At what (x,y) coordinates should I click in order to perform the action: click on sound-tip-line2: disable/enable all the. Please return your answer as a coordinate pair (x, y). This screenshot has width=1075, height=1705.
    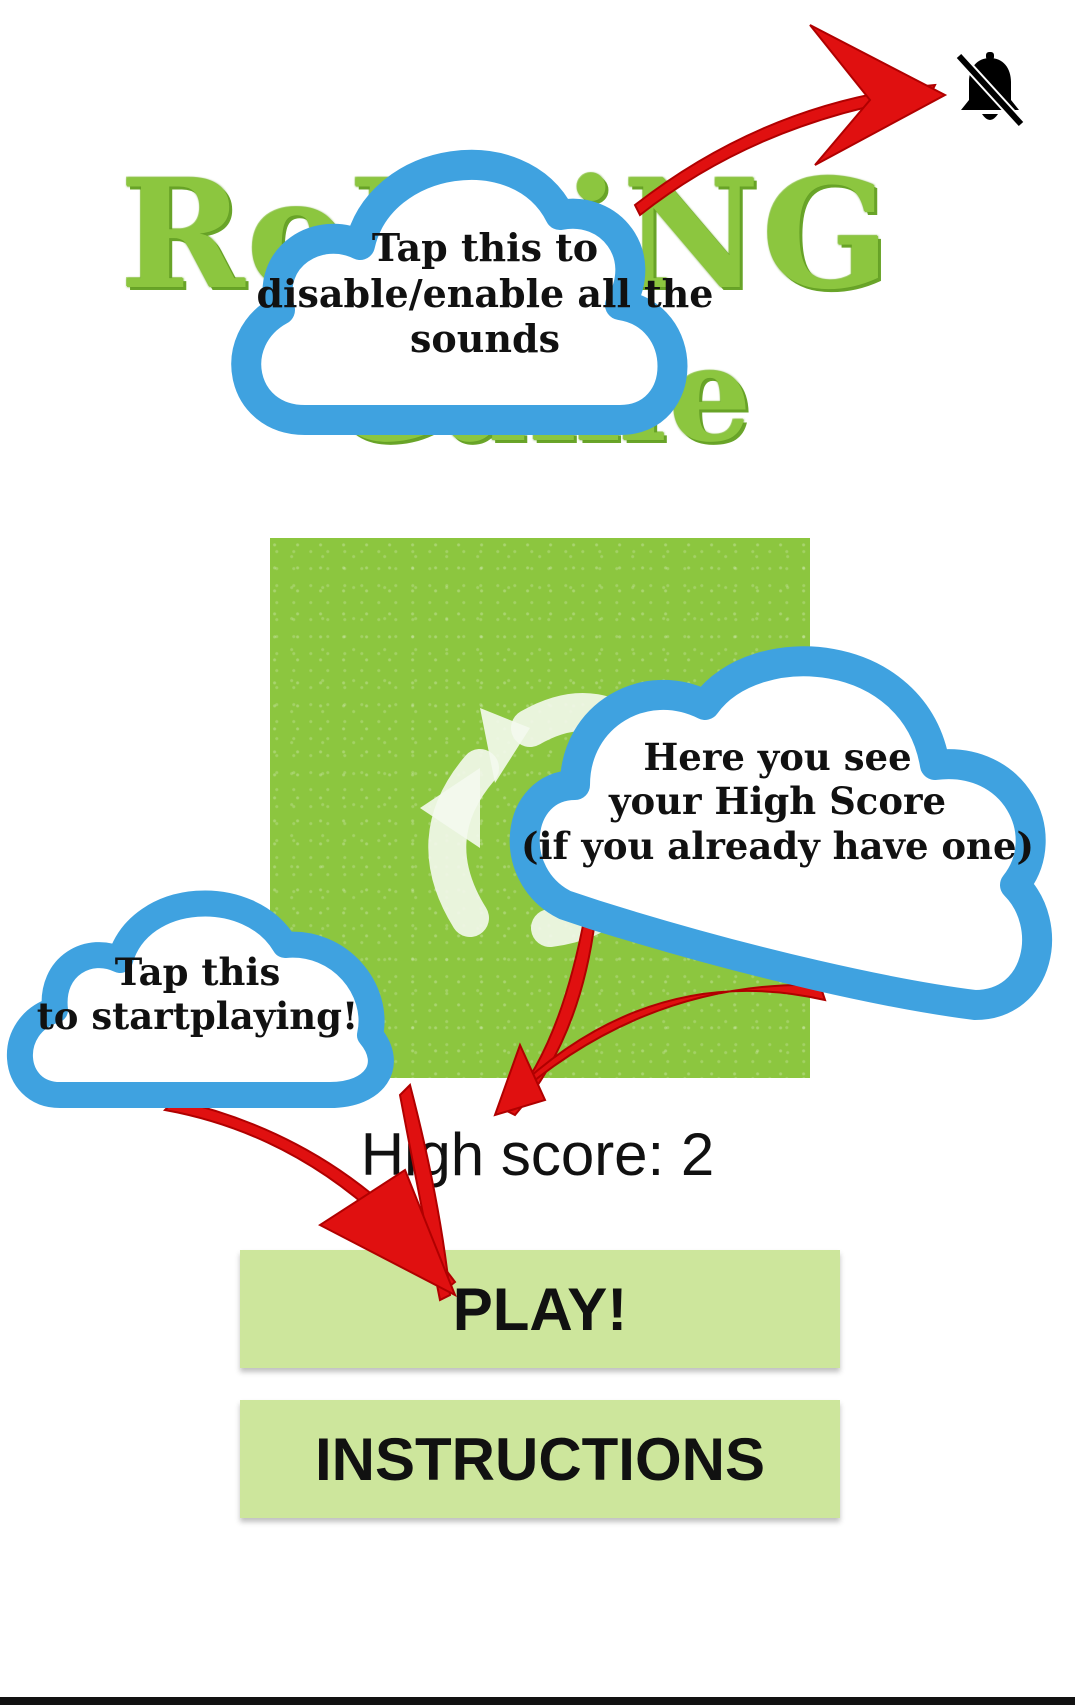
    Looking at the image, I should click on (485, 293).